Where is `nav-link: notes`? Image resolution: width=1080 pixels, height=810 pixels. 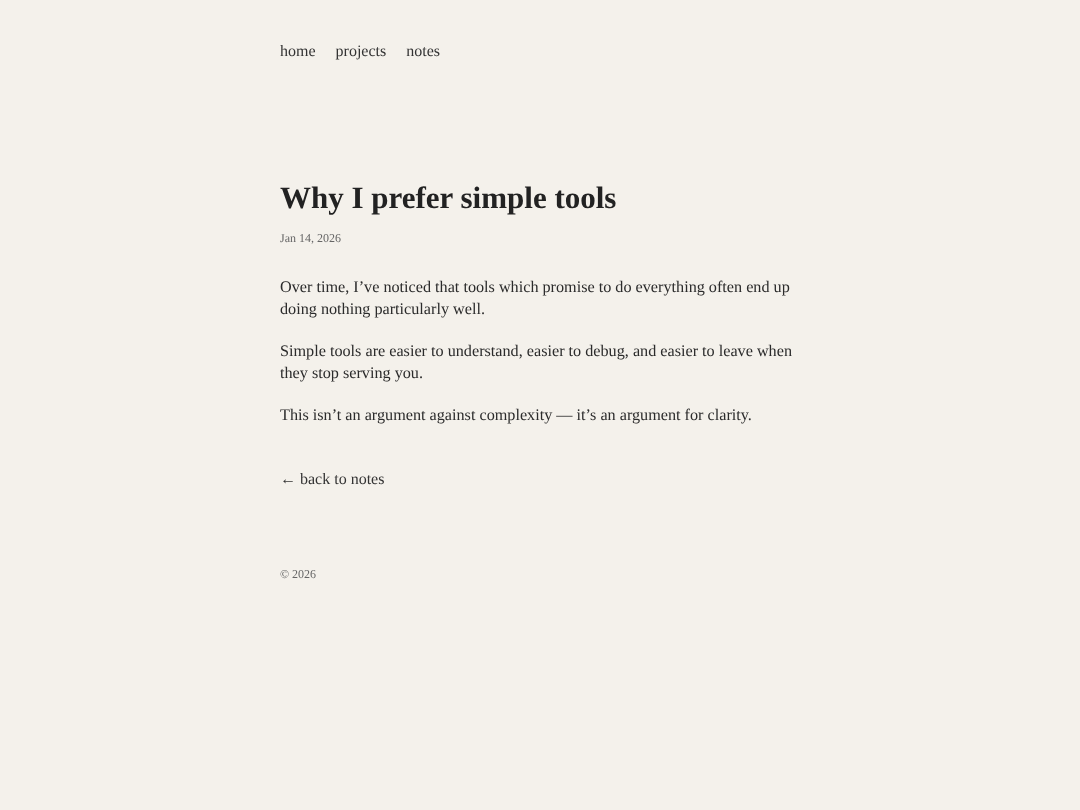
nav-link: notes is located at coordinates (423, 52).